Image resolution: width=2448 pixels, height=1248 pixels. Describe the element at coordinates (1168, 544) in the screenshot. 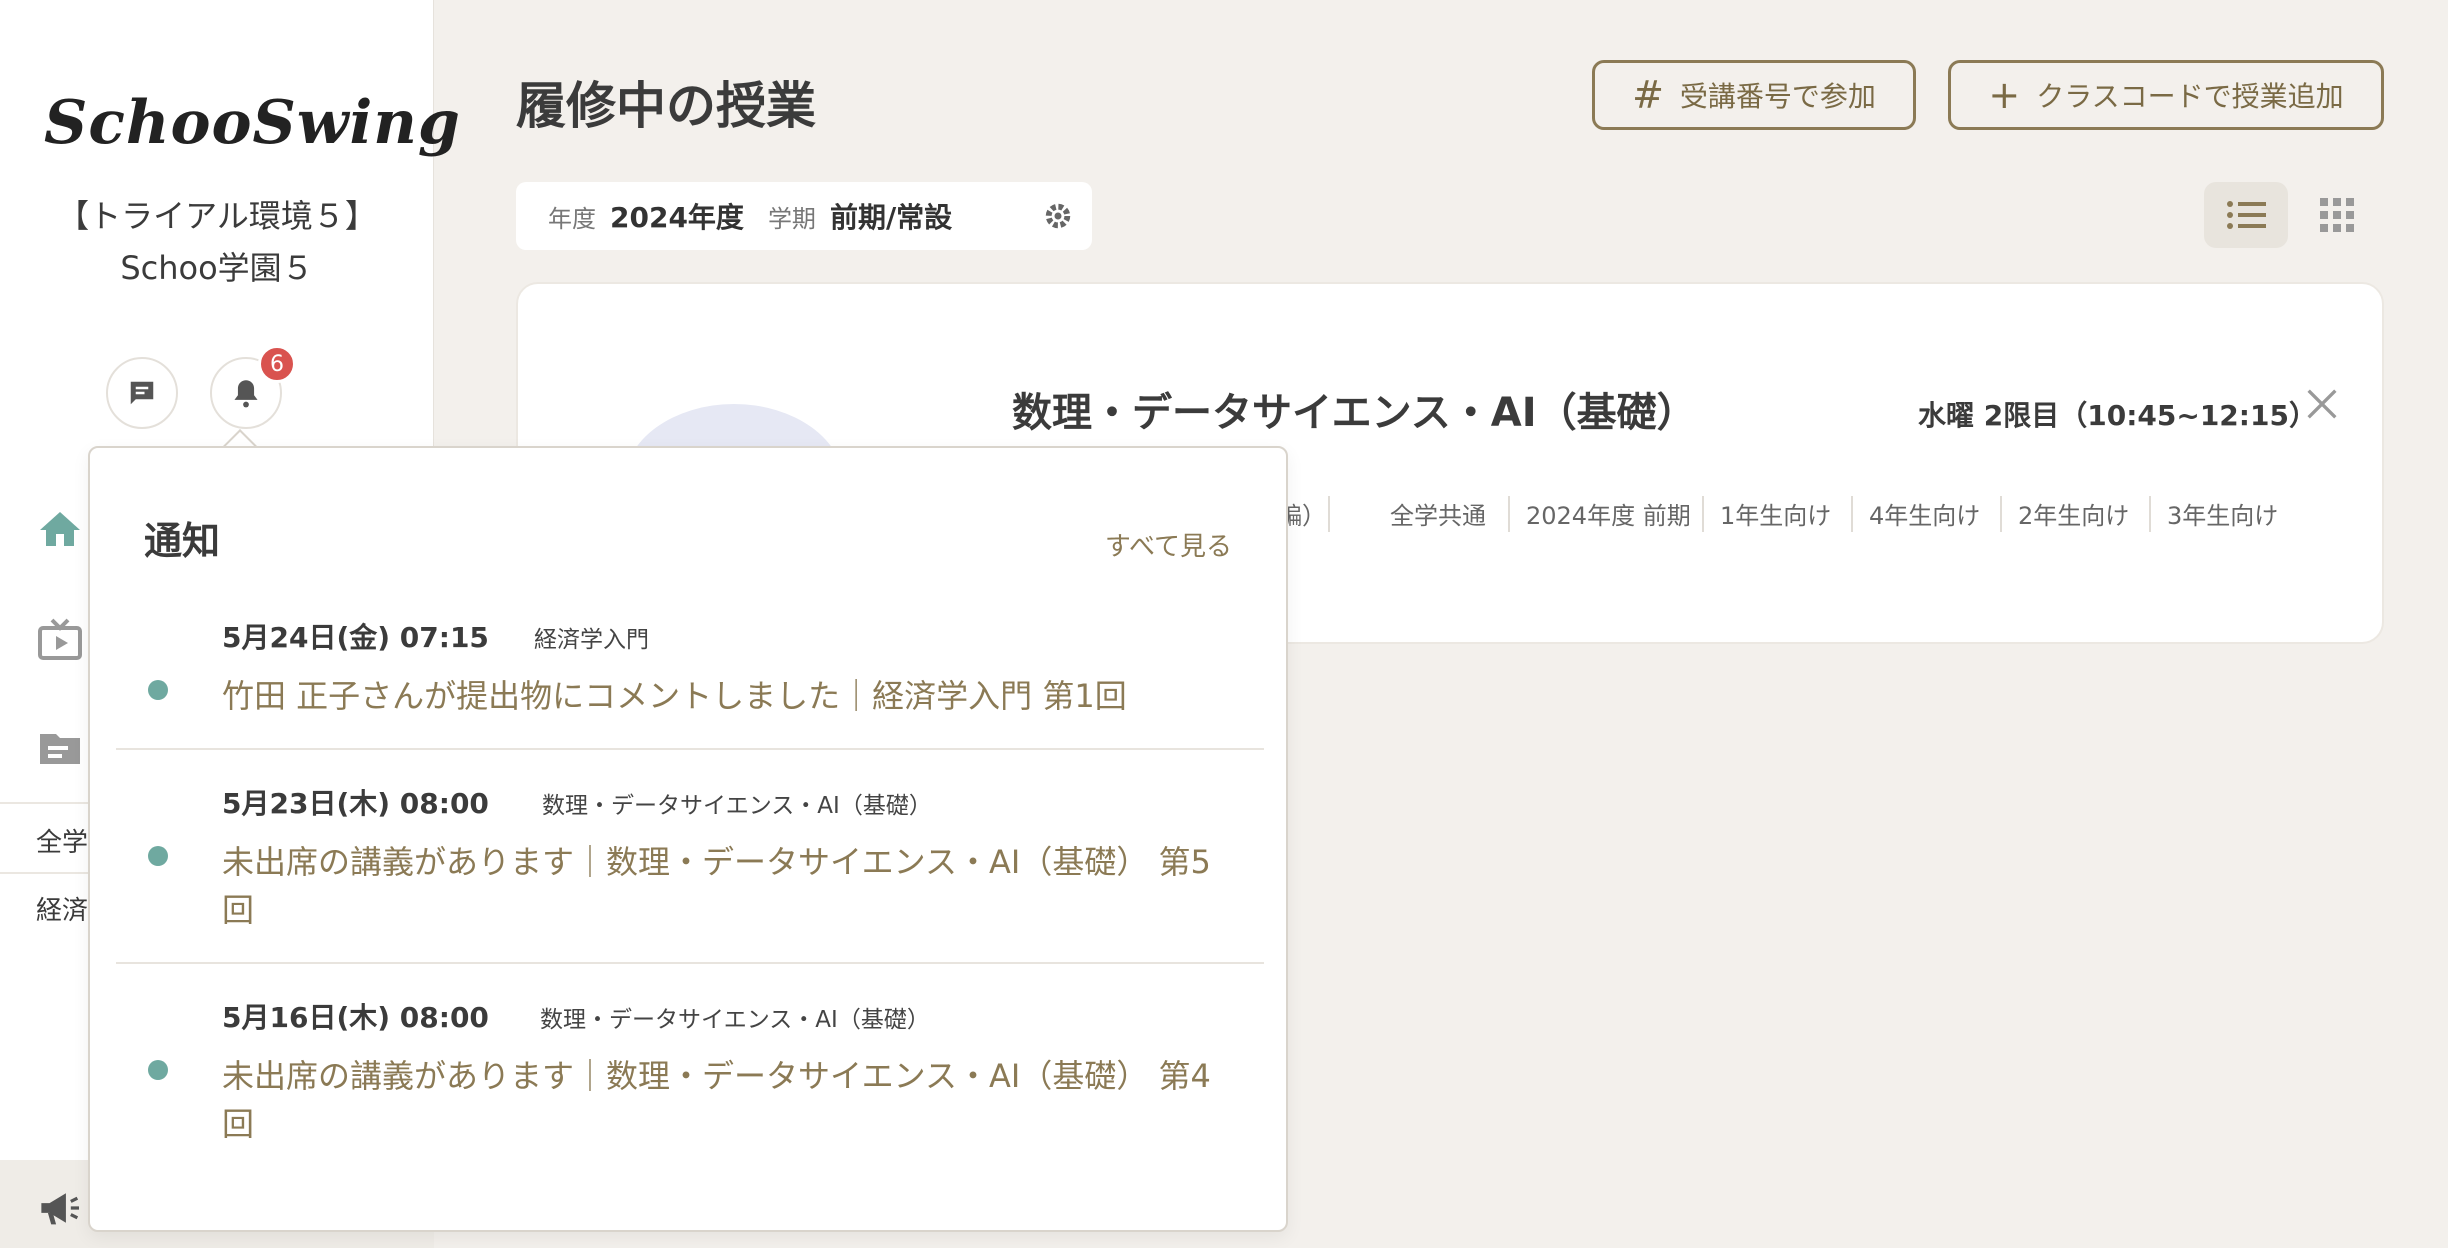

I see `see-all-link: すべて見る` at that location.